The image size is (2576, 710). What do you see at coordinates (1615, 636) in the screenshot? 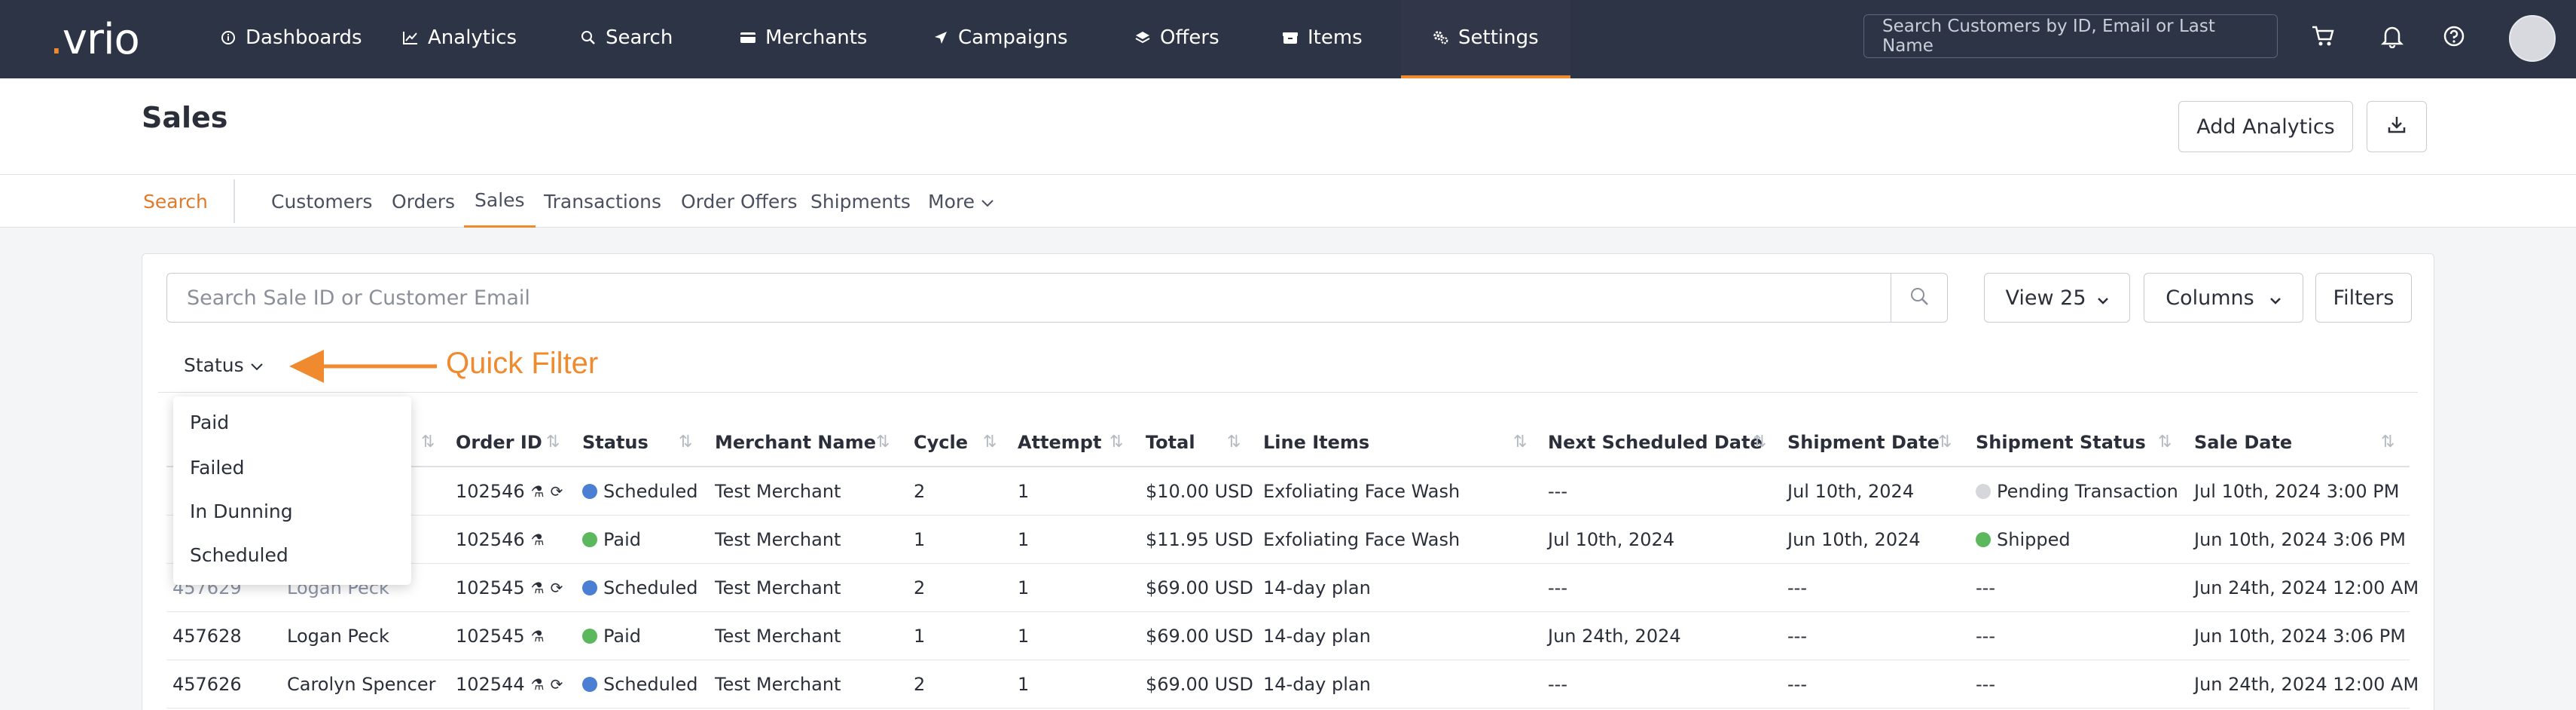
I see `next-date-cell: Jun 24th, 2024` at bounding box center [1615, 636].